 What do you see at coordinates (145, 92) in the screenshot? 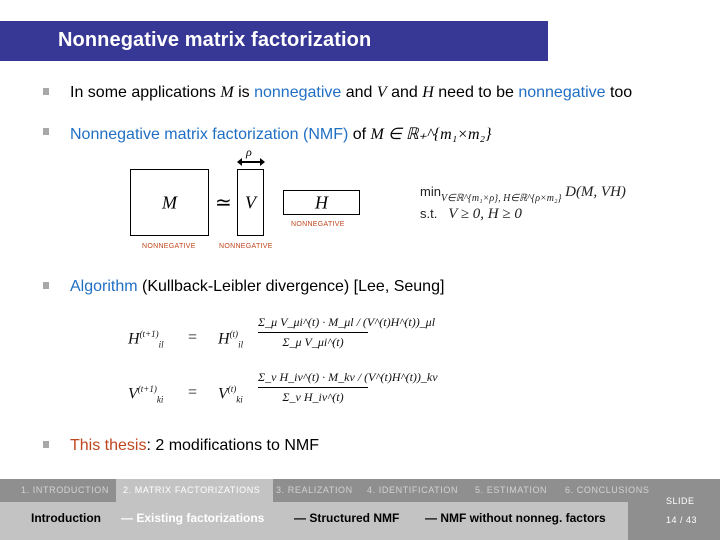
I see `text-run: In some applications` at bounding box center [145, 92].